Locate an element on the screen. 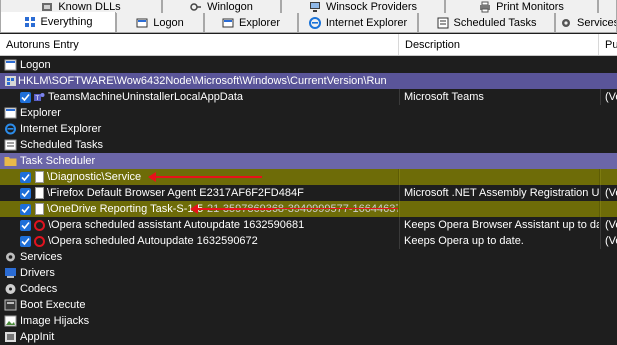  category-label: Codecs is located at coordinates (39, 289).